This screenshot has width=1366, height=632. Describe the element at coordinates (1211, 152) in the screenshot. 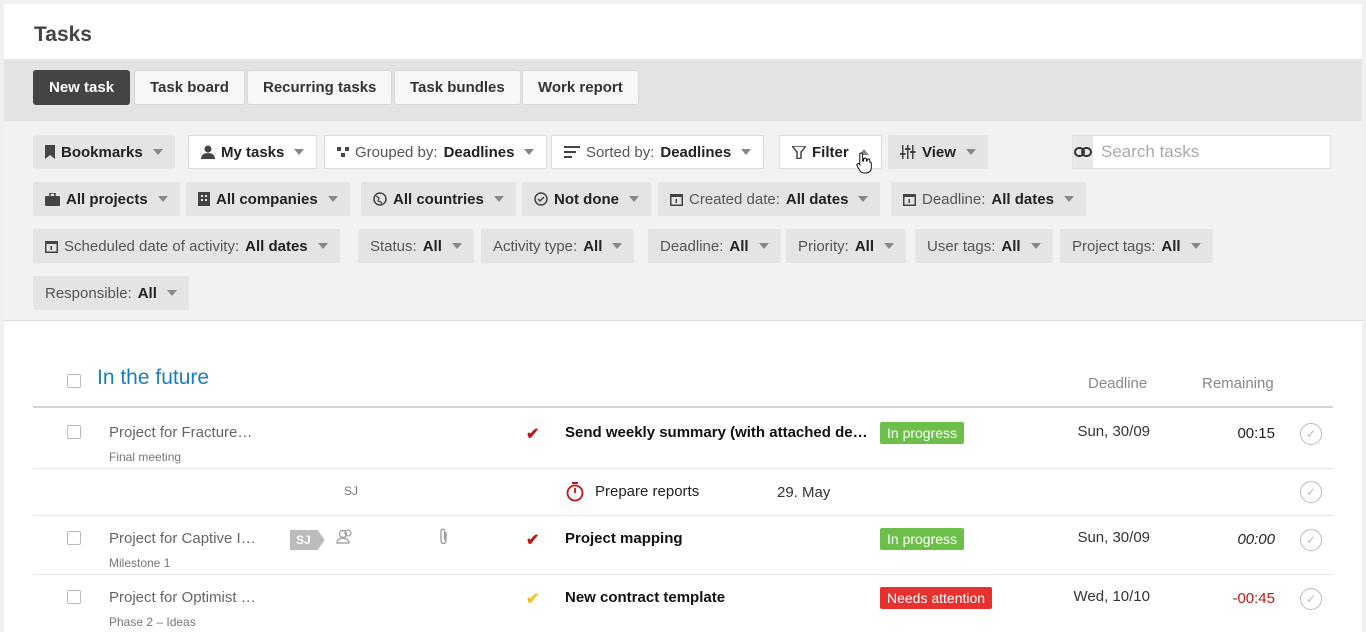

I see `search-input` at that location.